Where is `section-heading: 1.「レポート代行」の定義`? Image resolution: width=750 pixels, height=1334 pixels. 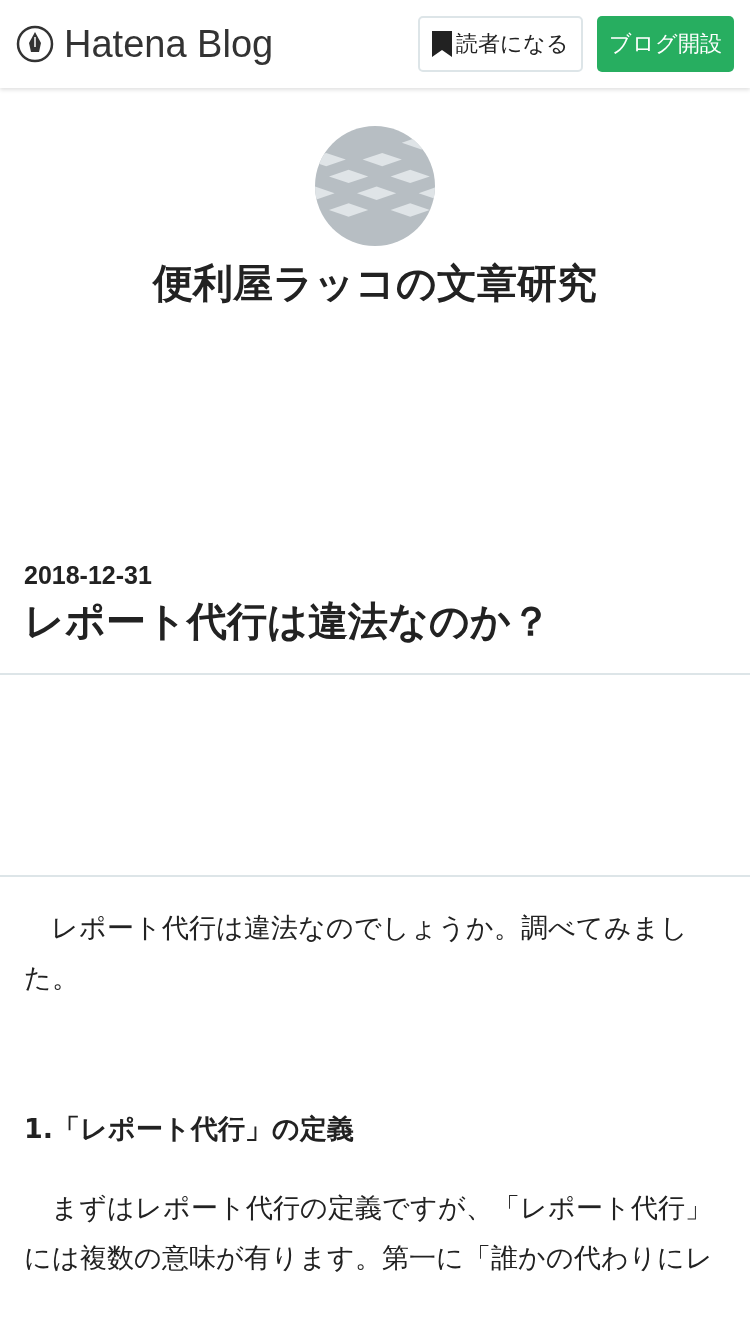 section-heading: 1.「レポート代行」の定義 is located at coordinates (190, 1129).